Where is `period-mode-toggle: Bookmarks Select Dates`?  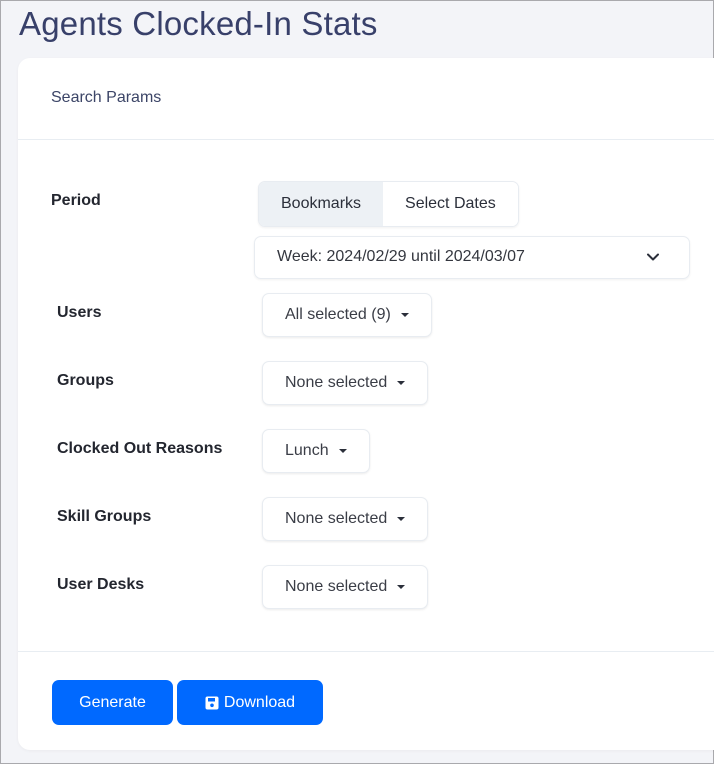 period-mode-toggle: Bookmarks Select Dates is located at coordinates (388, 204).